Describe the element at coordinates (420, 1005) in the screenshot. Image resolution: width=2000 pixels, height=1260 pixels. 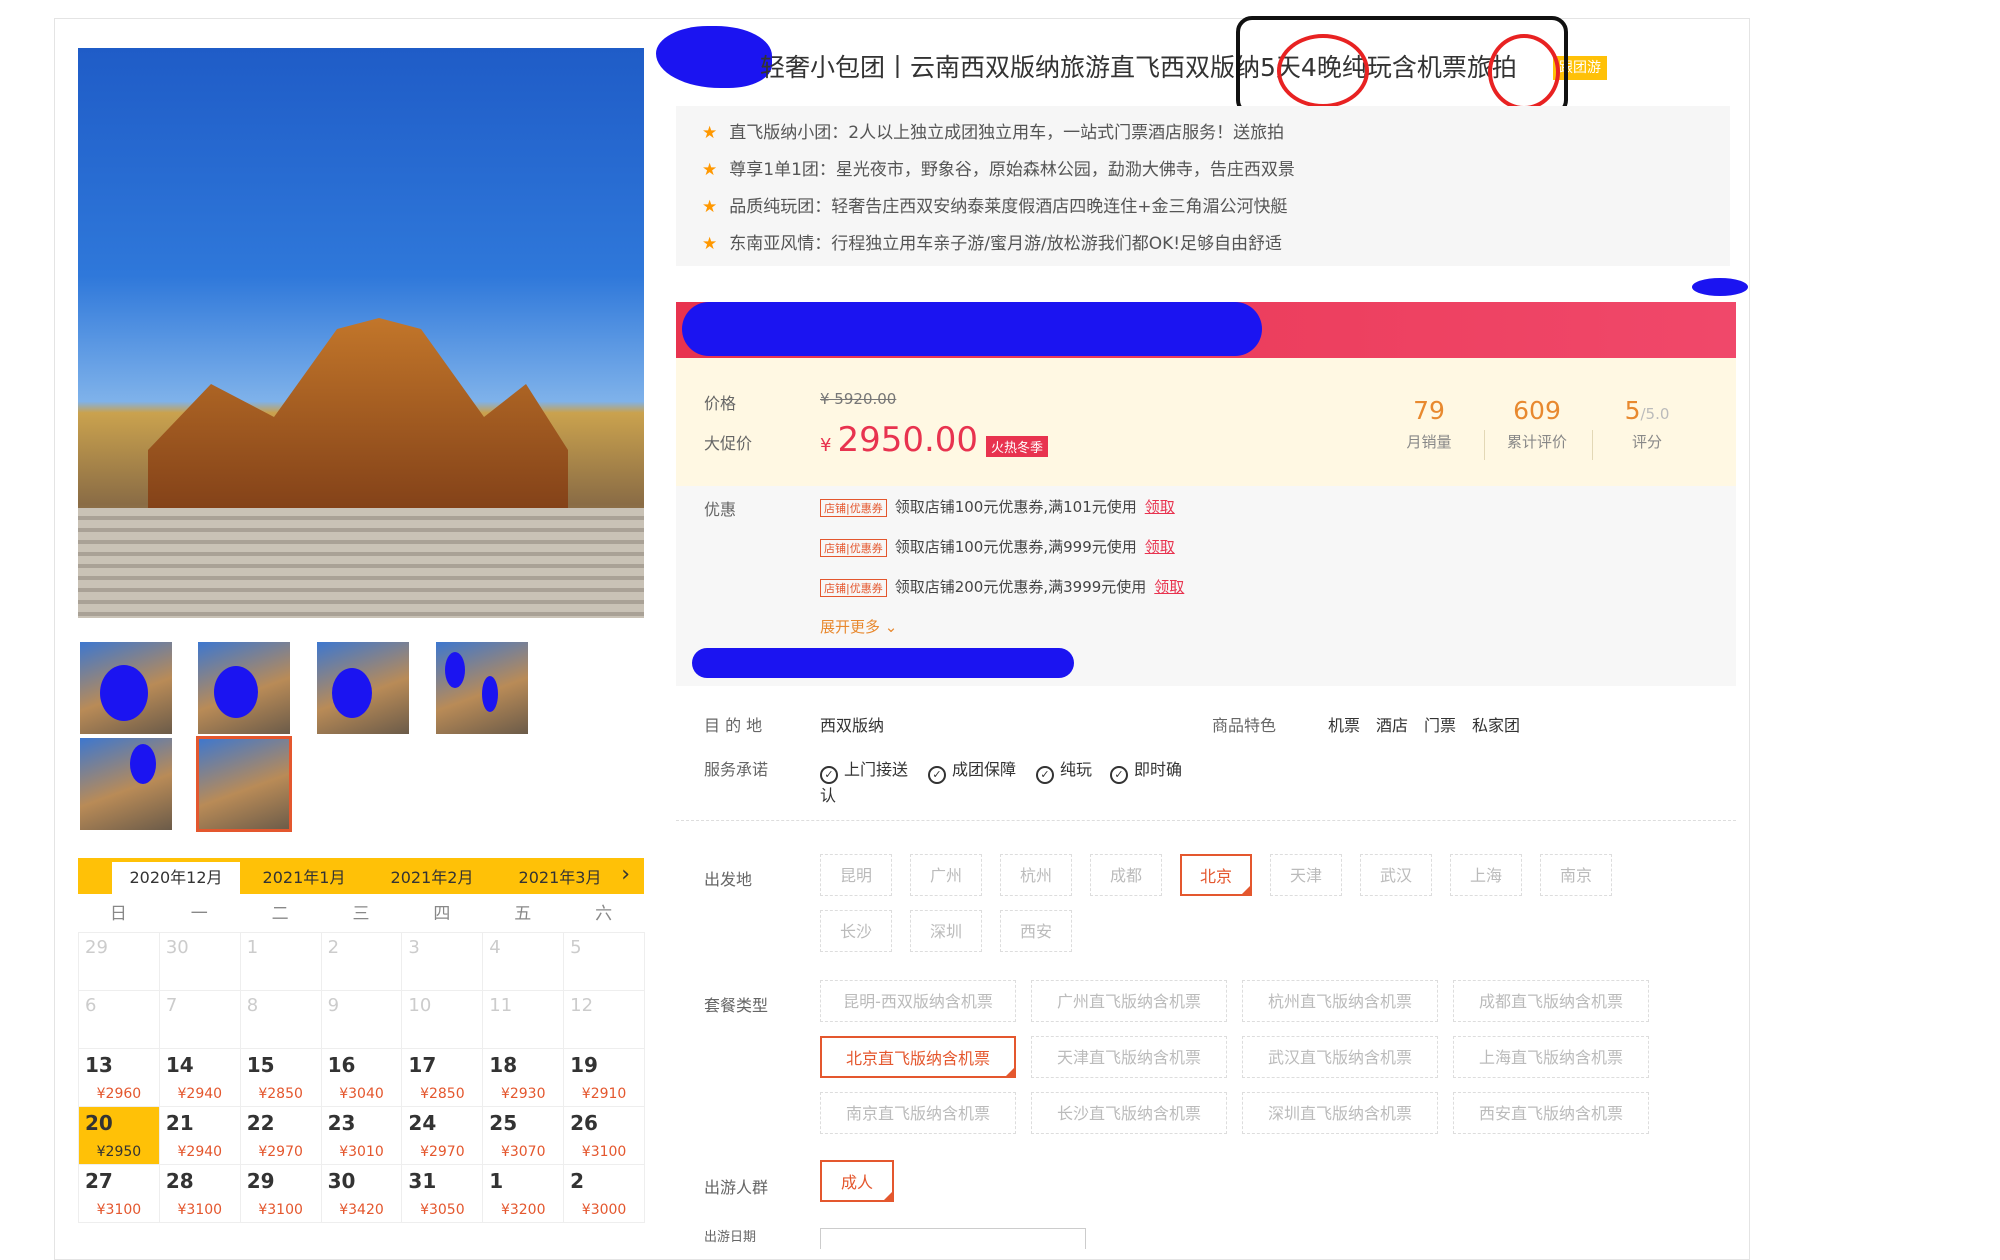
I see `day-number: 10` at that location.